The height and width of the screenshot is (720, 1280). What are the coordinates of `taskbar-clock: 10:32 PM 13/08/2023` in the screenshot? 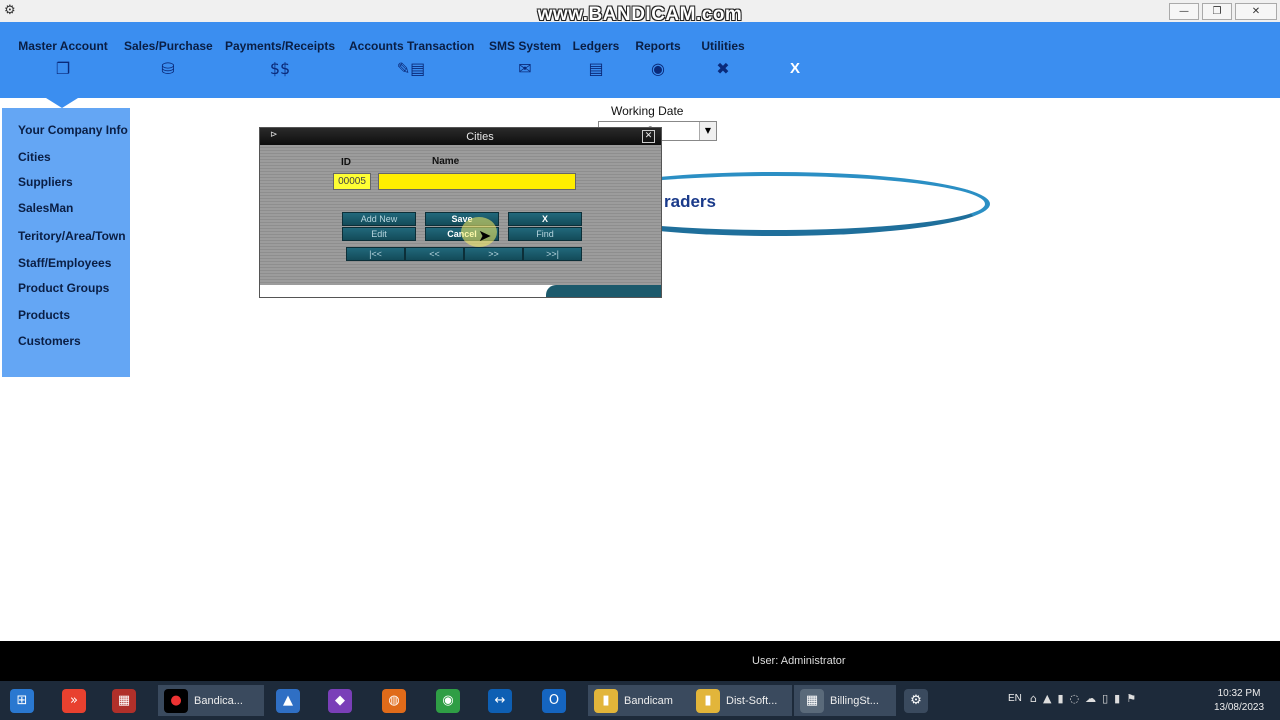 It's located at (1239, 701).